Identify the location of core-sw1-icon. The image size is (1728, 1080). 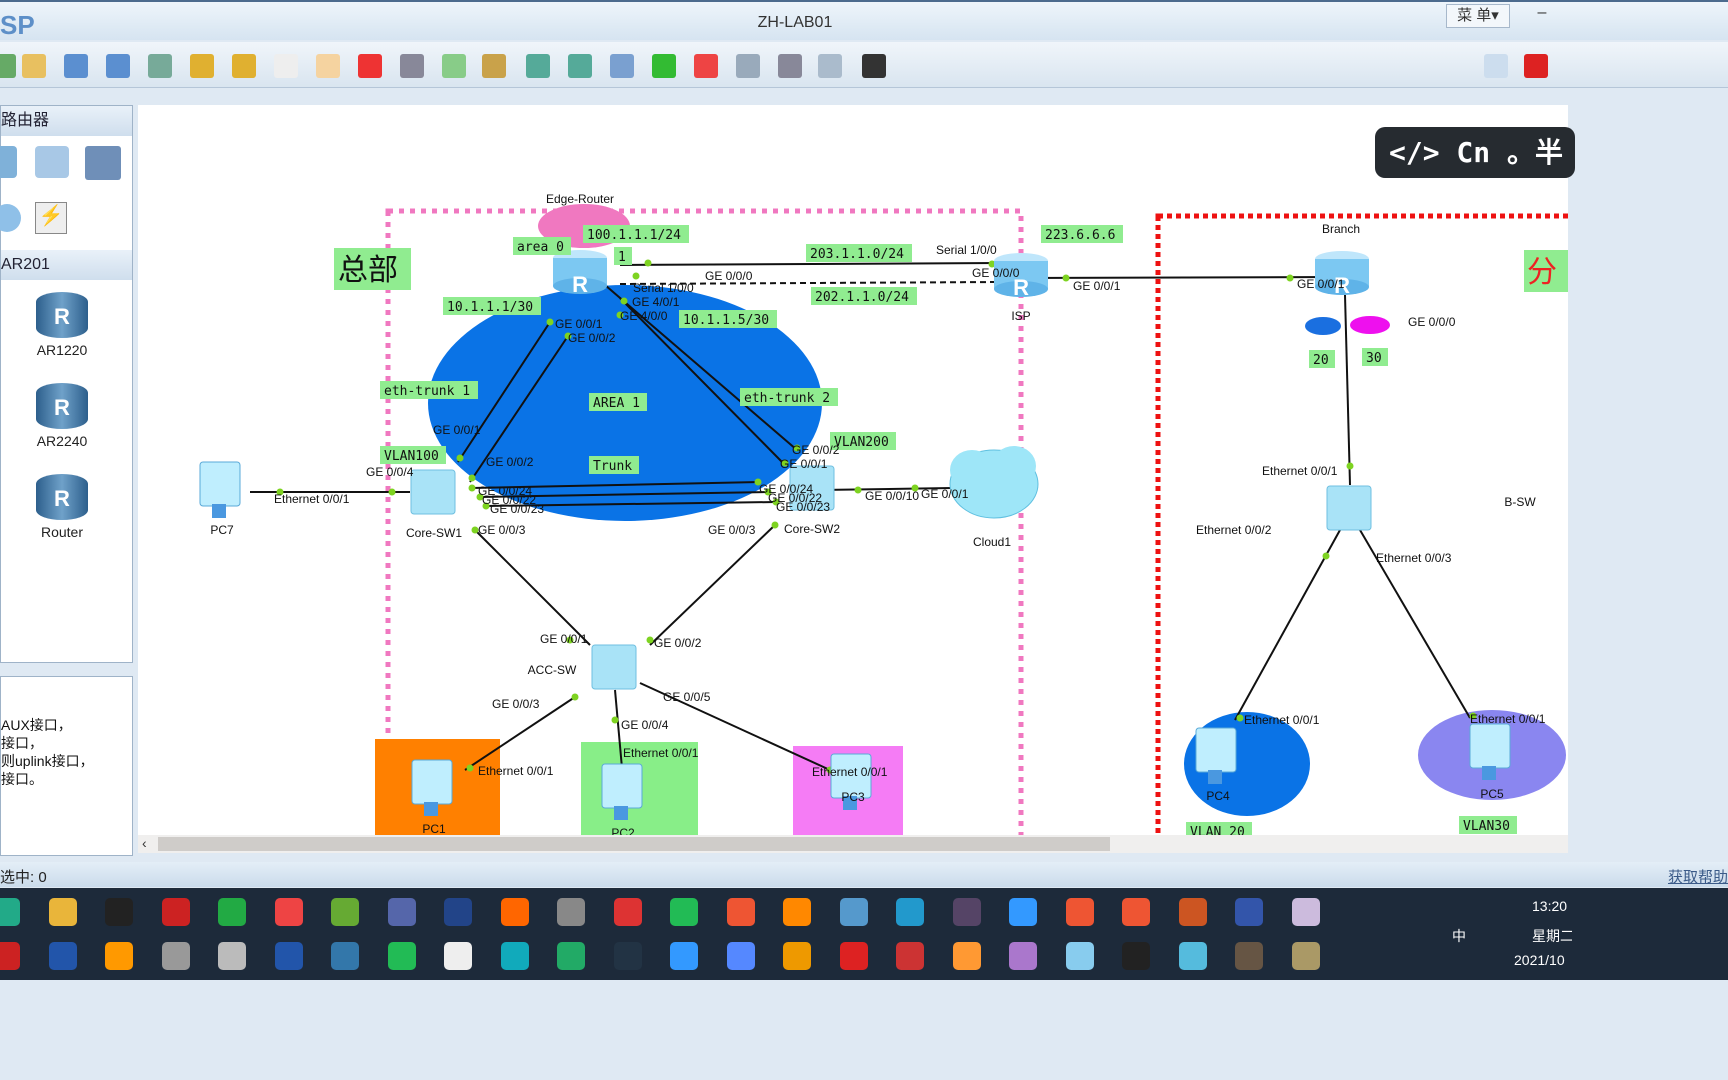
(433, 492).